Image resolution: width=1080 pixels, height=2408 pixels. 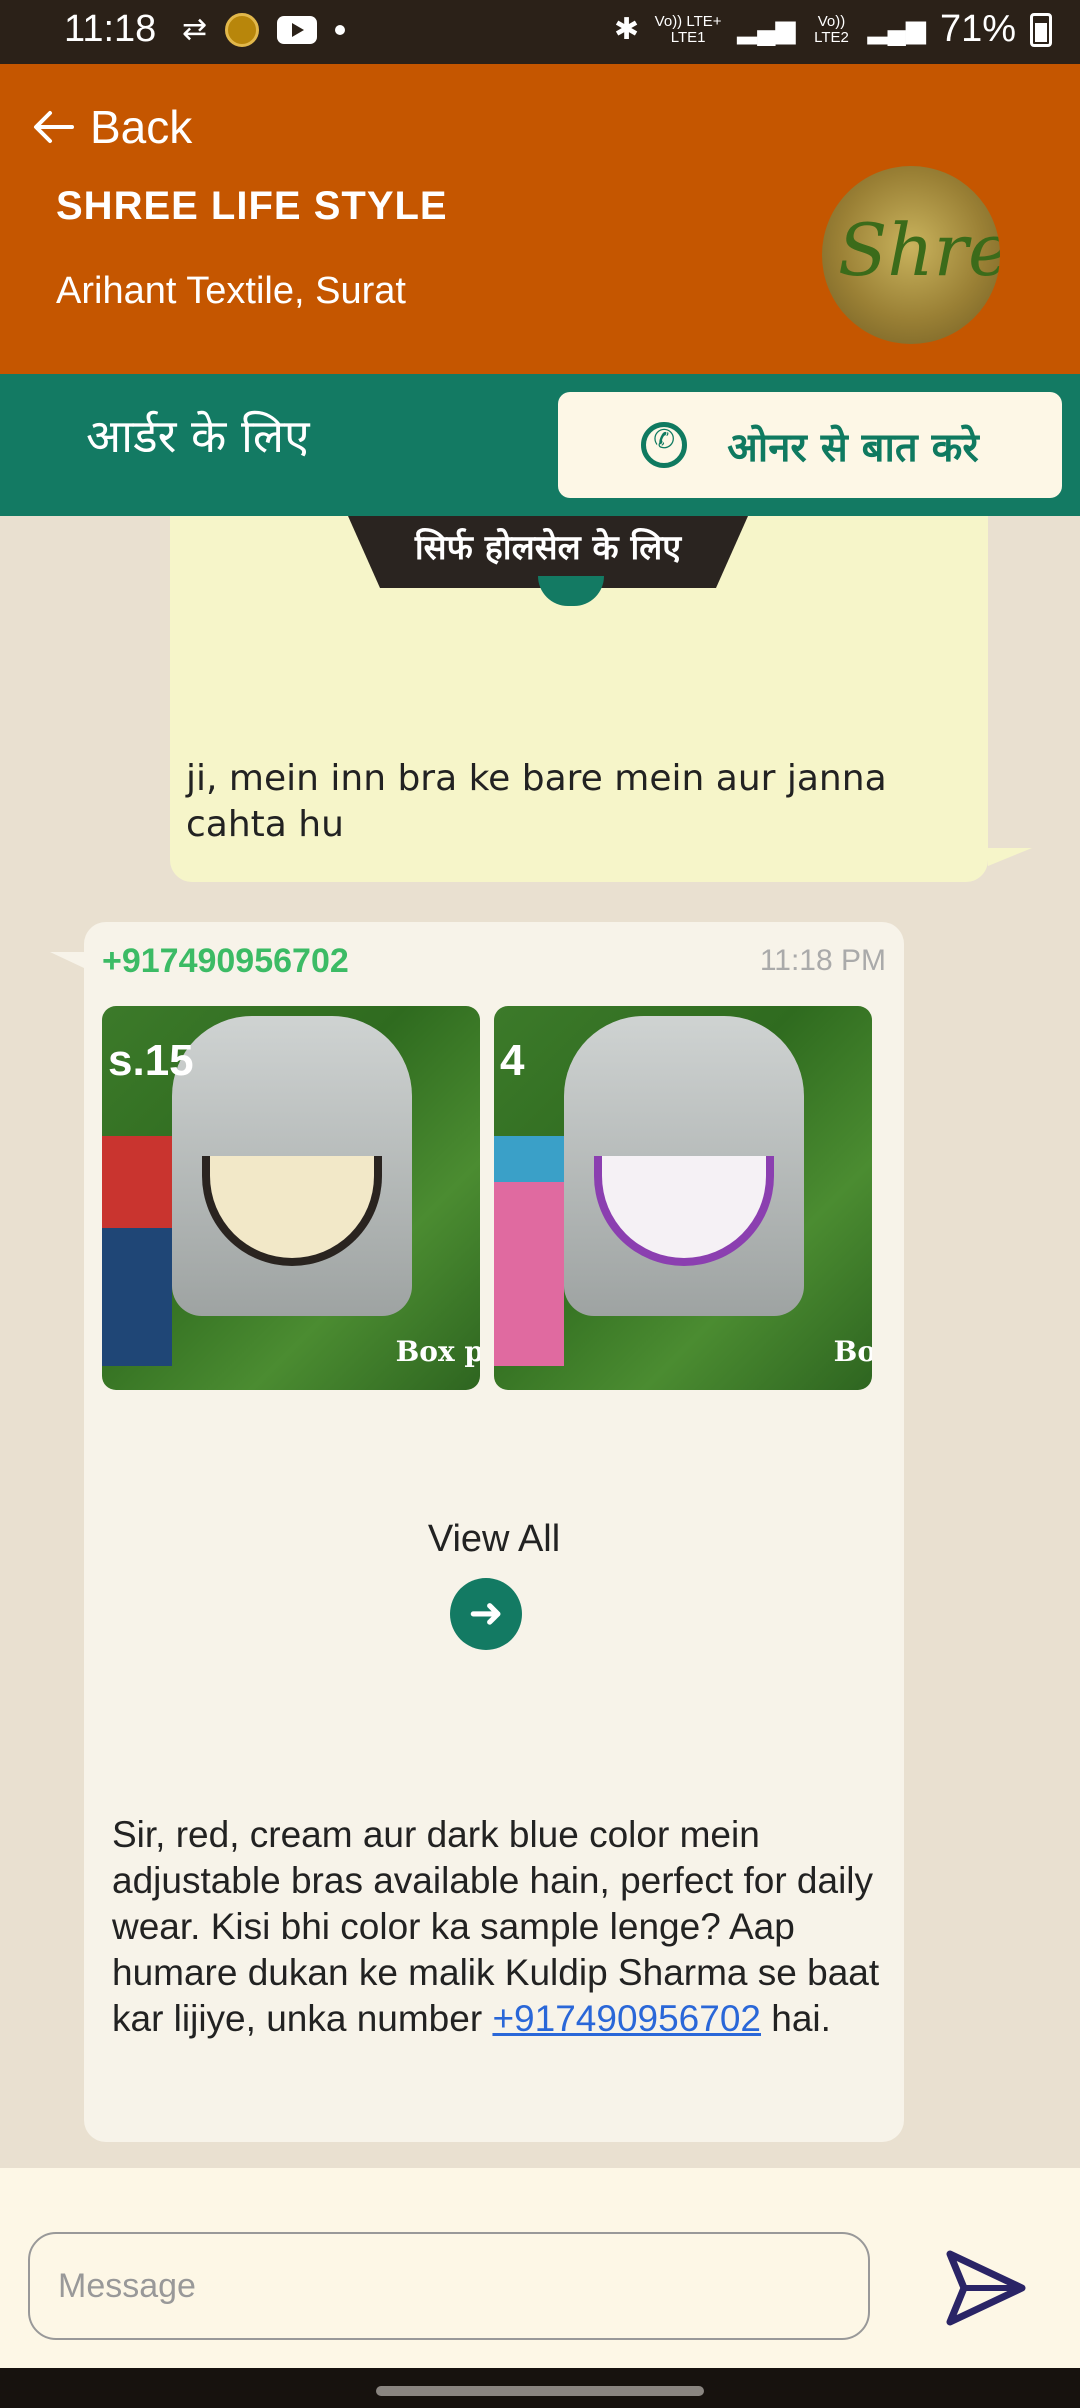 What do you see at coordinates (252, 206) in the screenshot?
I see `shop-name: SHREE LIFE STYLE` at bounding box center [252, 206].